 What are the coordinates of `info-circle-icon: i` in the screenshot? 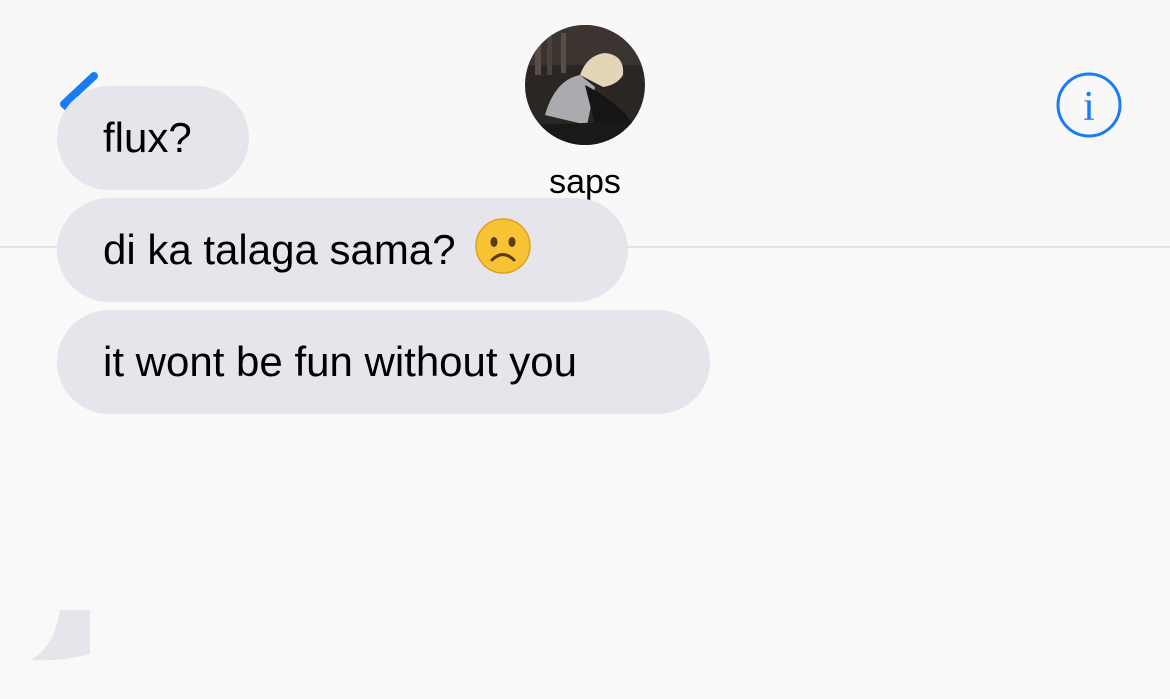 It's located at (1089, 105).